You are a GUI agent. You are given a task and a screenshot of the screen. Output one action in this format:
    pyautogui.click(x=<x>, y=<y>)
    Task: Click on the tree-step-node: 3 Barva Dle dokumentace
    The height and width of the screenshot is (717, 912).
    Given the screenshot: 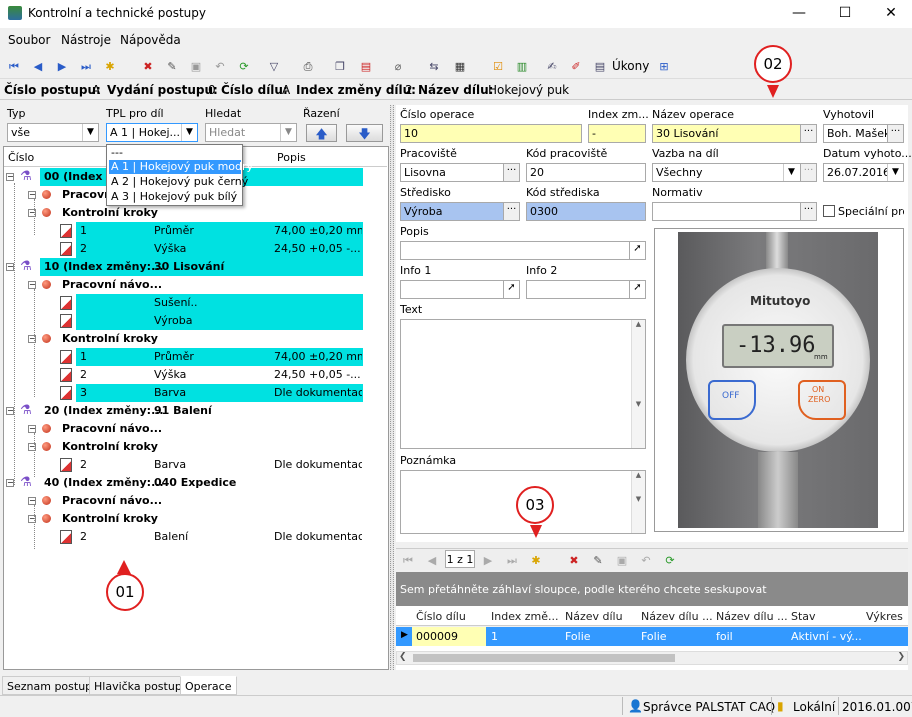 What is the action you would take?
    pyautogui.click(x=195, y=393)
    